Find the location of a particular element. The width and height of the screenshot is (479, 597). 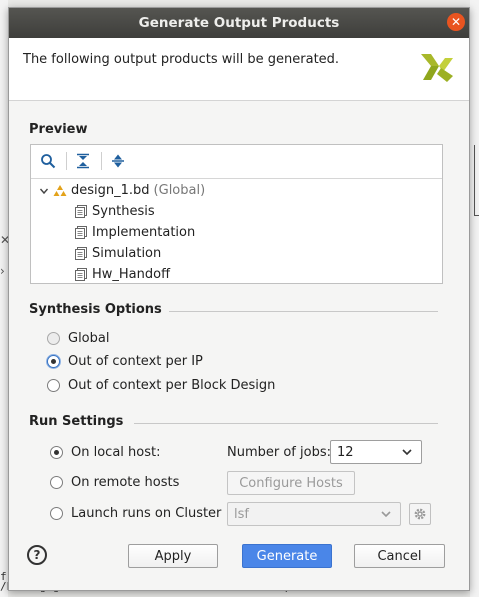

synthesis-option-ooc-per-ip: Out of context per IP is located at coordinates (125, 361).